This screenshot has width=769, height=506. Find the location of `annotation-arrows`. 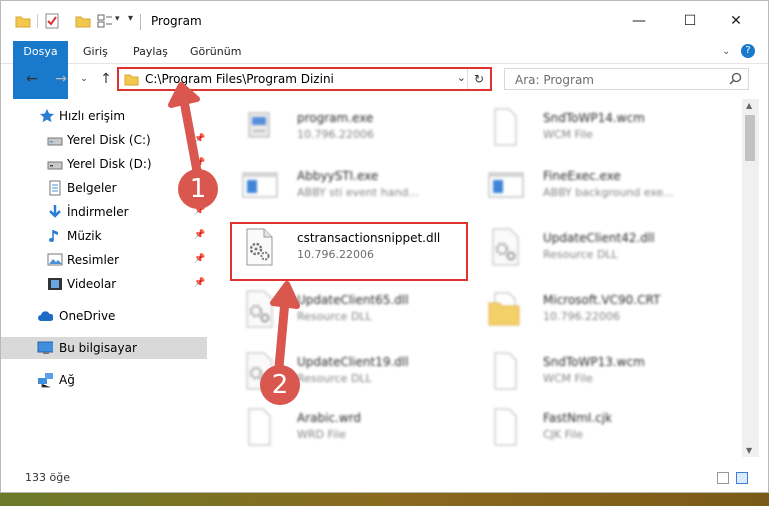

annotation-arrows is located at coordinates (234, 227).